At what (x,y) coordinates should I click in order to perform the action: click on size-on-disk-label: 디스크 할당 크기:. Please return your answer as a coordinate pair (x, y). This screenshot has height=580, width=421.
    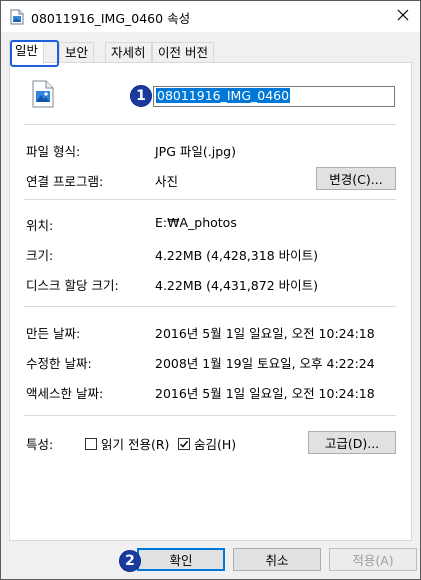
    Looking at the image, I should click on (72, 285).